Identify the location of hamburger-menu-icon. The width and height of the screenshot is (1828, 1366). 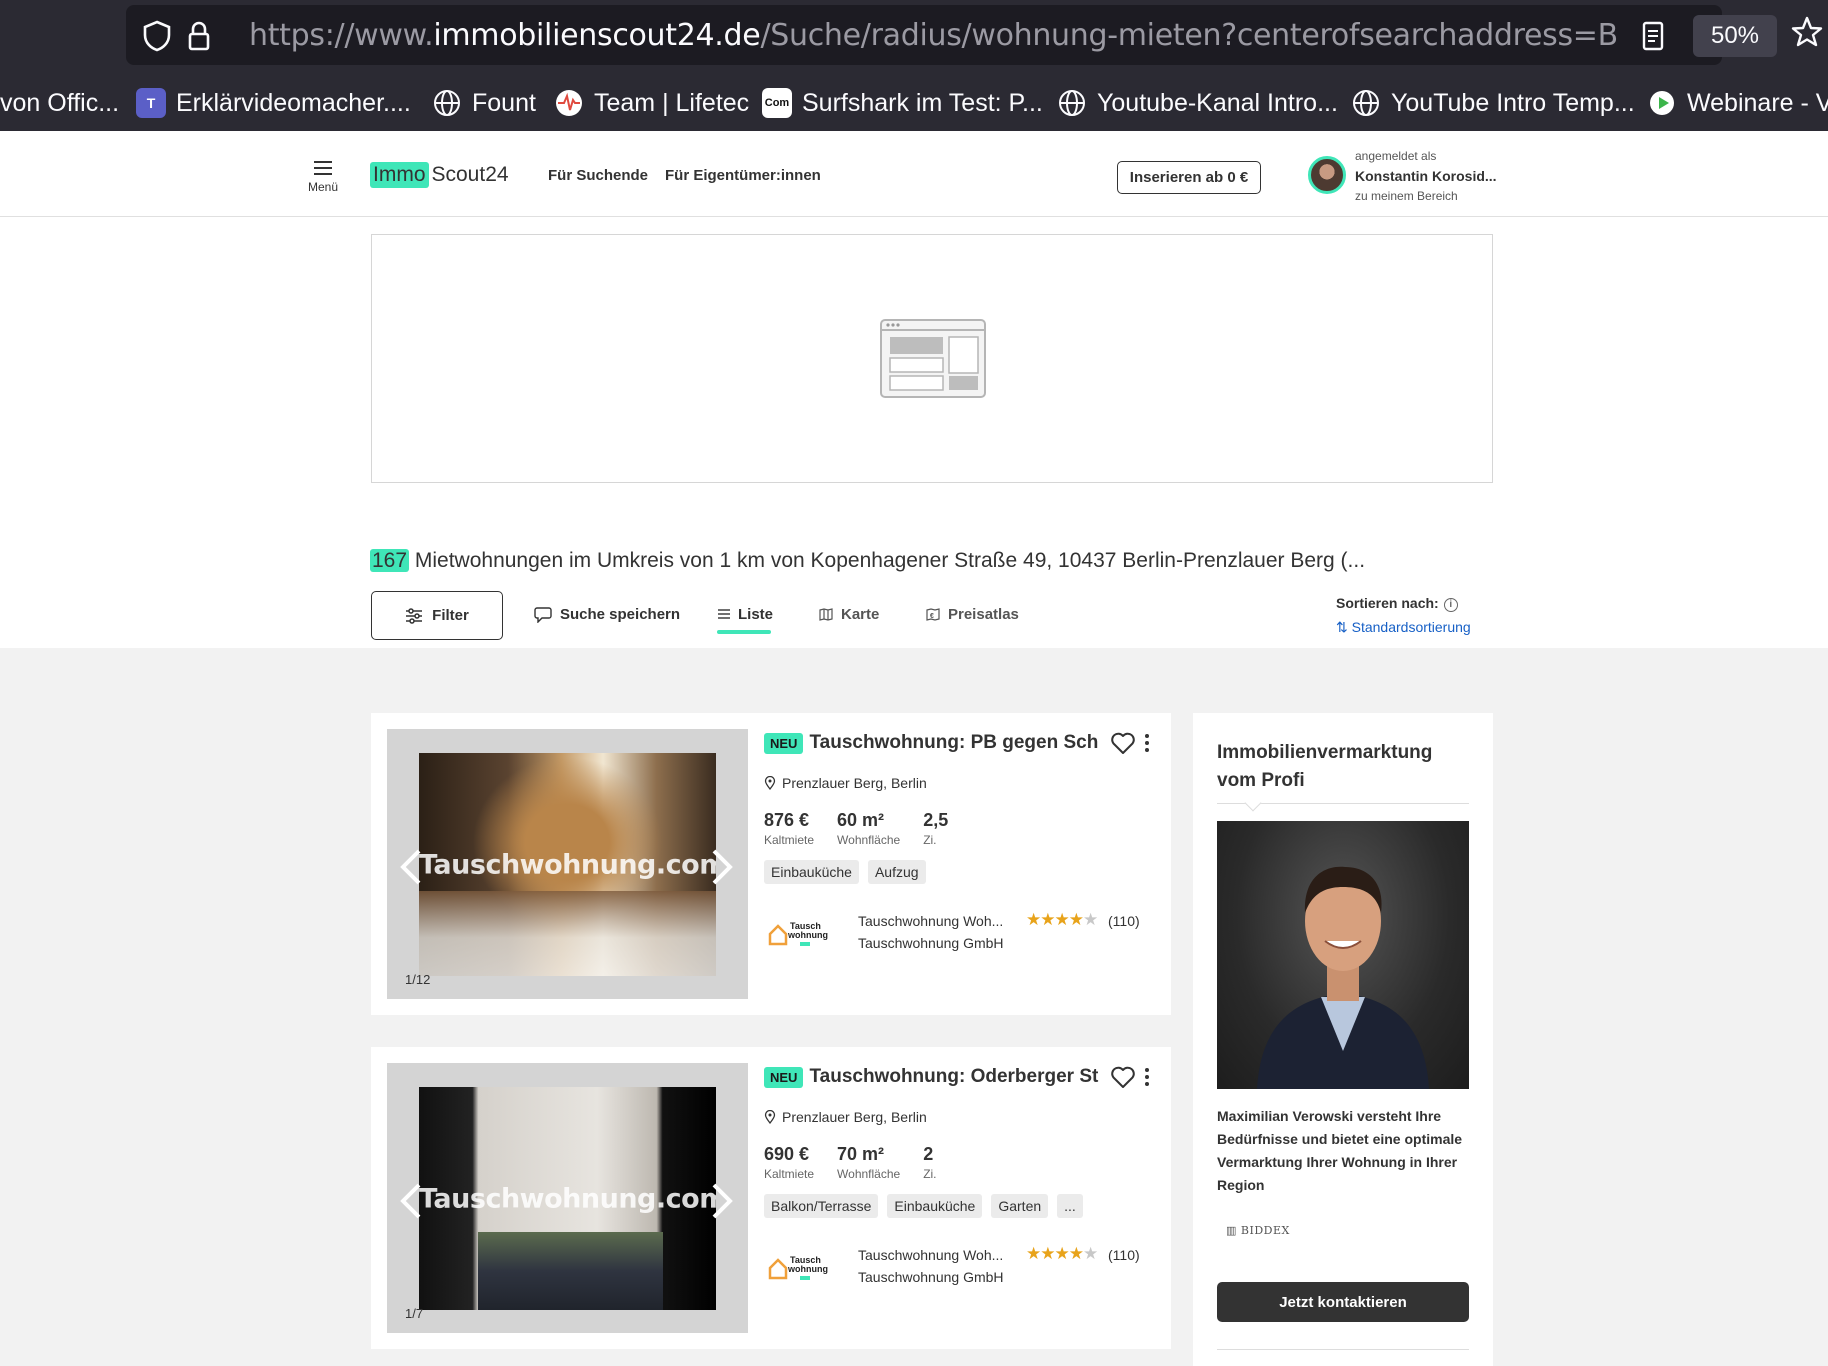
(323, 168).